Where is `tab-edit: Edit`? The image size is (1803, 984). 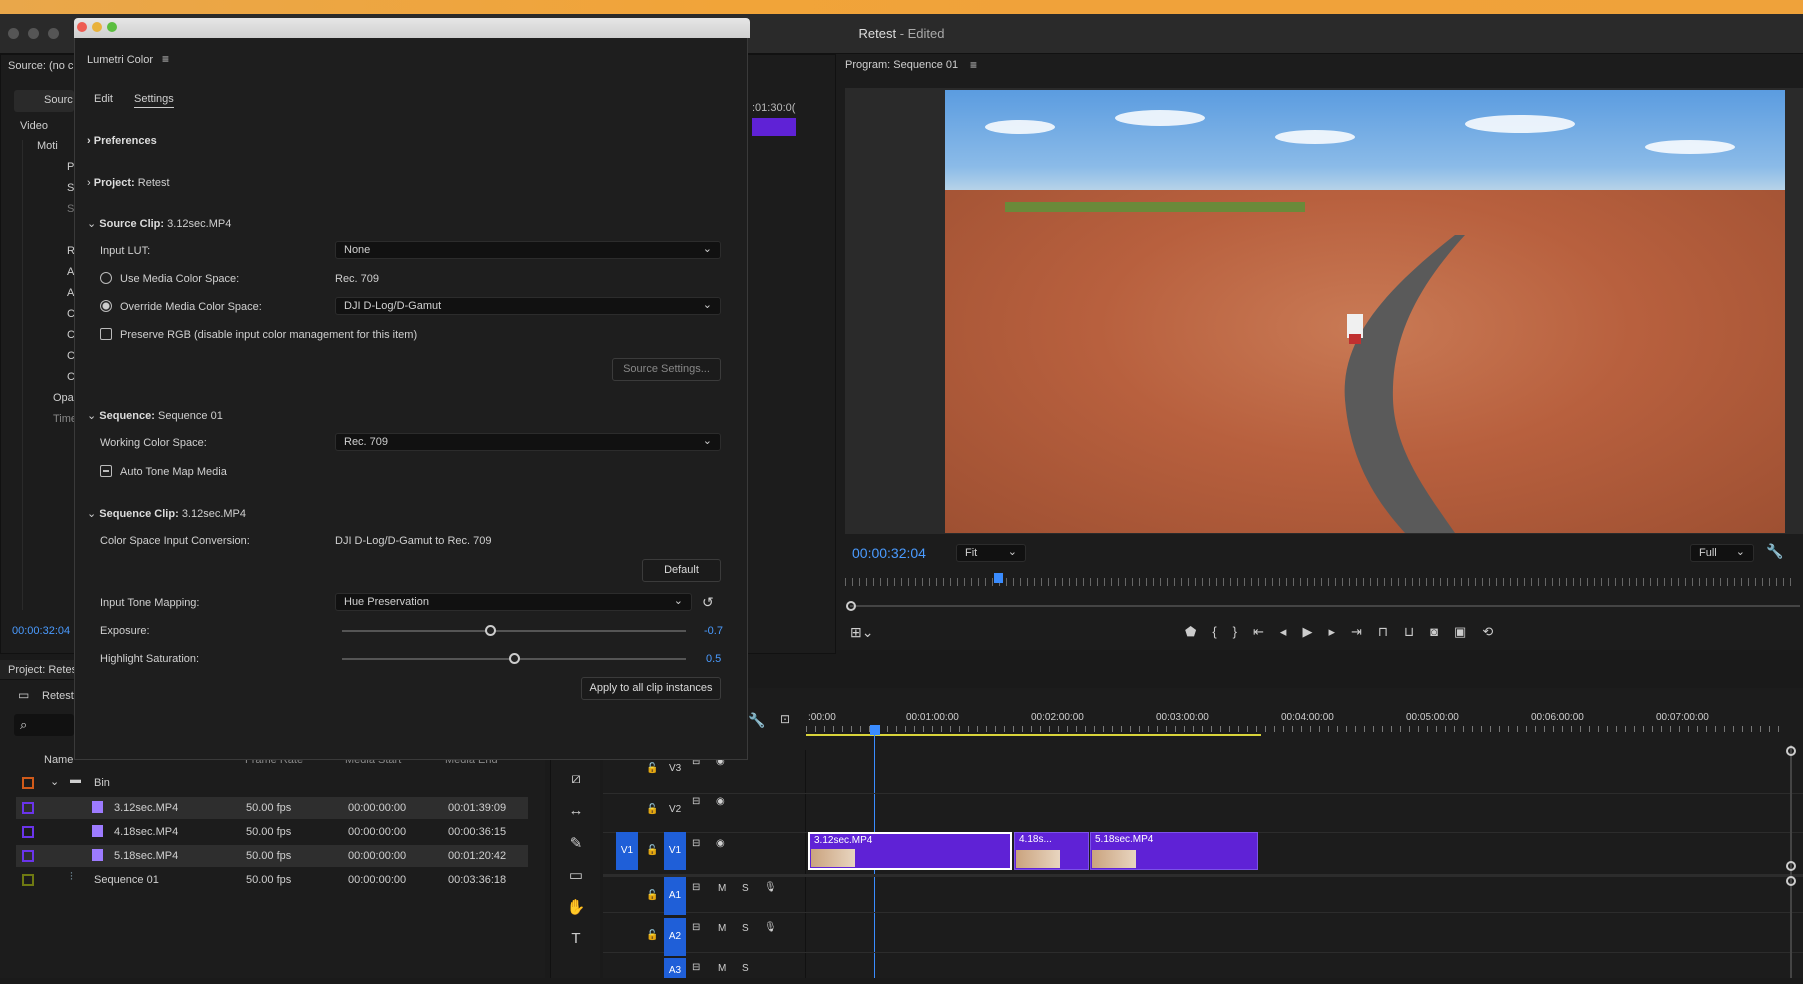
tab-edit: Edit is located at coordinates (103, 99).